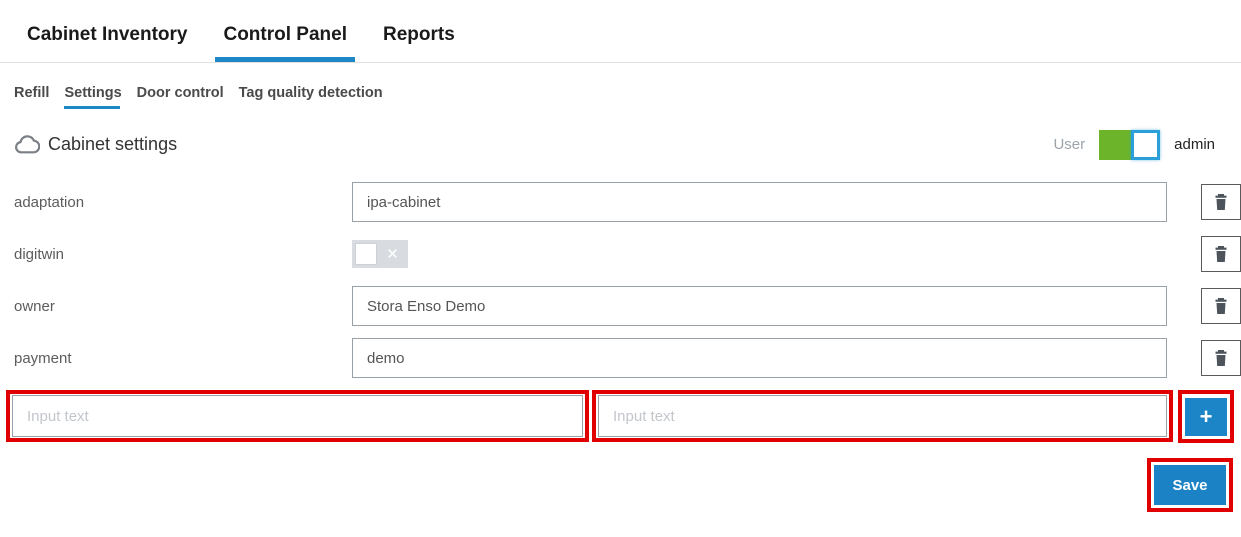  What do you see at coordinates (180, 93) in the screenshot?
I see `subtab-door-control: Door control` at bounding box center [180, 93].